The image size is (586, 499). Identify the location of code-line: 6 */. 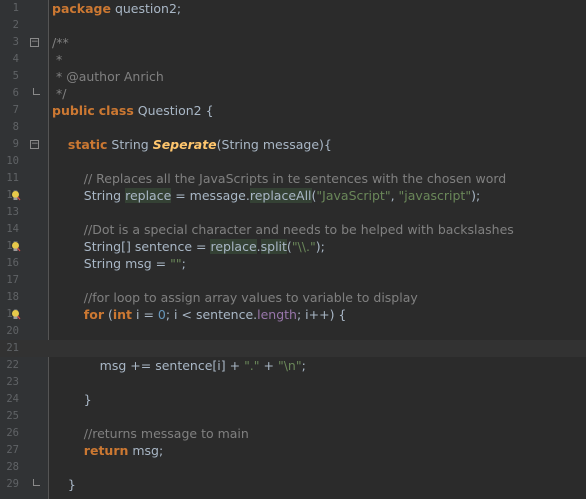
(293, 93).